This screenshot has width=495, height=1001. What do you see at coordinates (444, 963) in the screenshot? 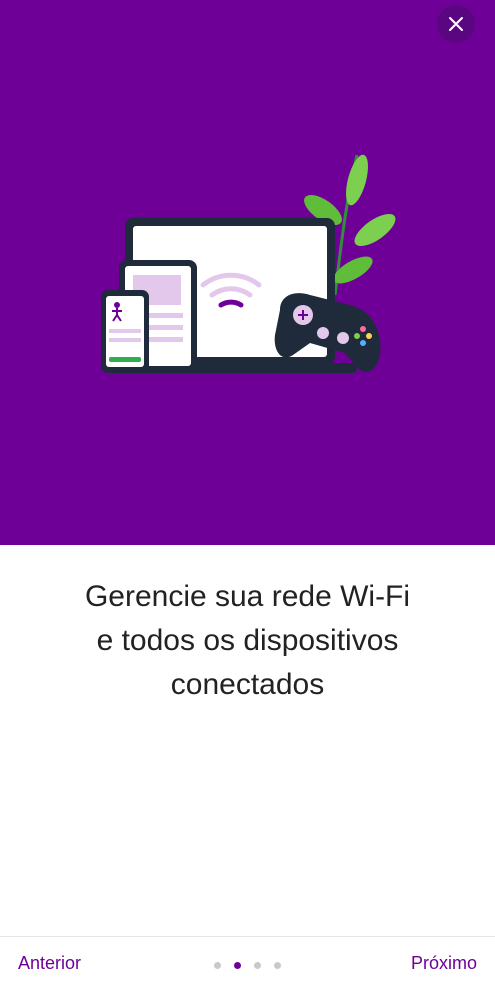
I see `next-button: Próximo` at bounding box center [444, 963].